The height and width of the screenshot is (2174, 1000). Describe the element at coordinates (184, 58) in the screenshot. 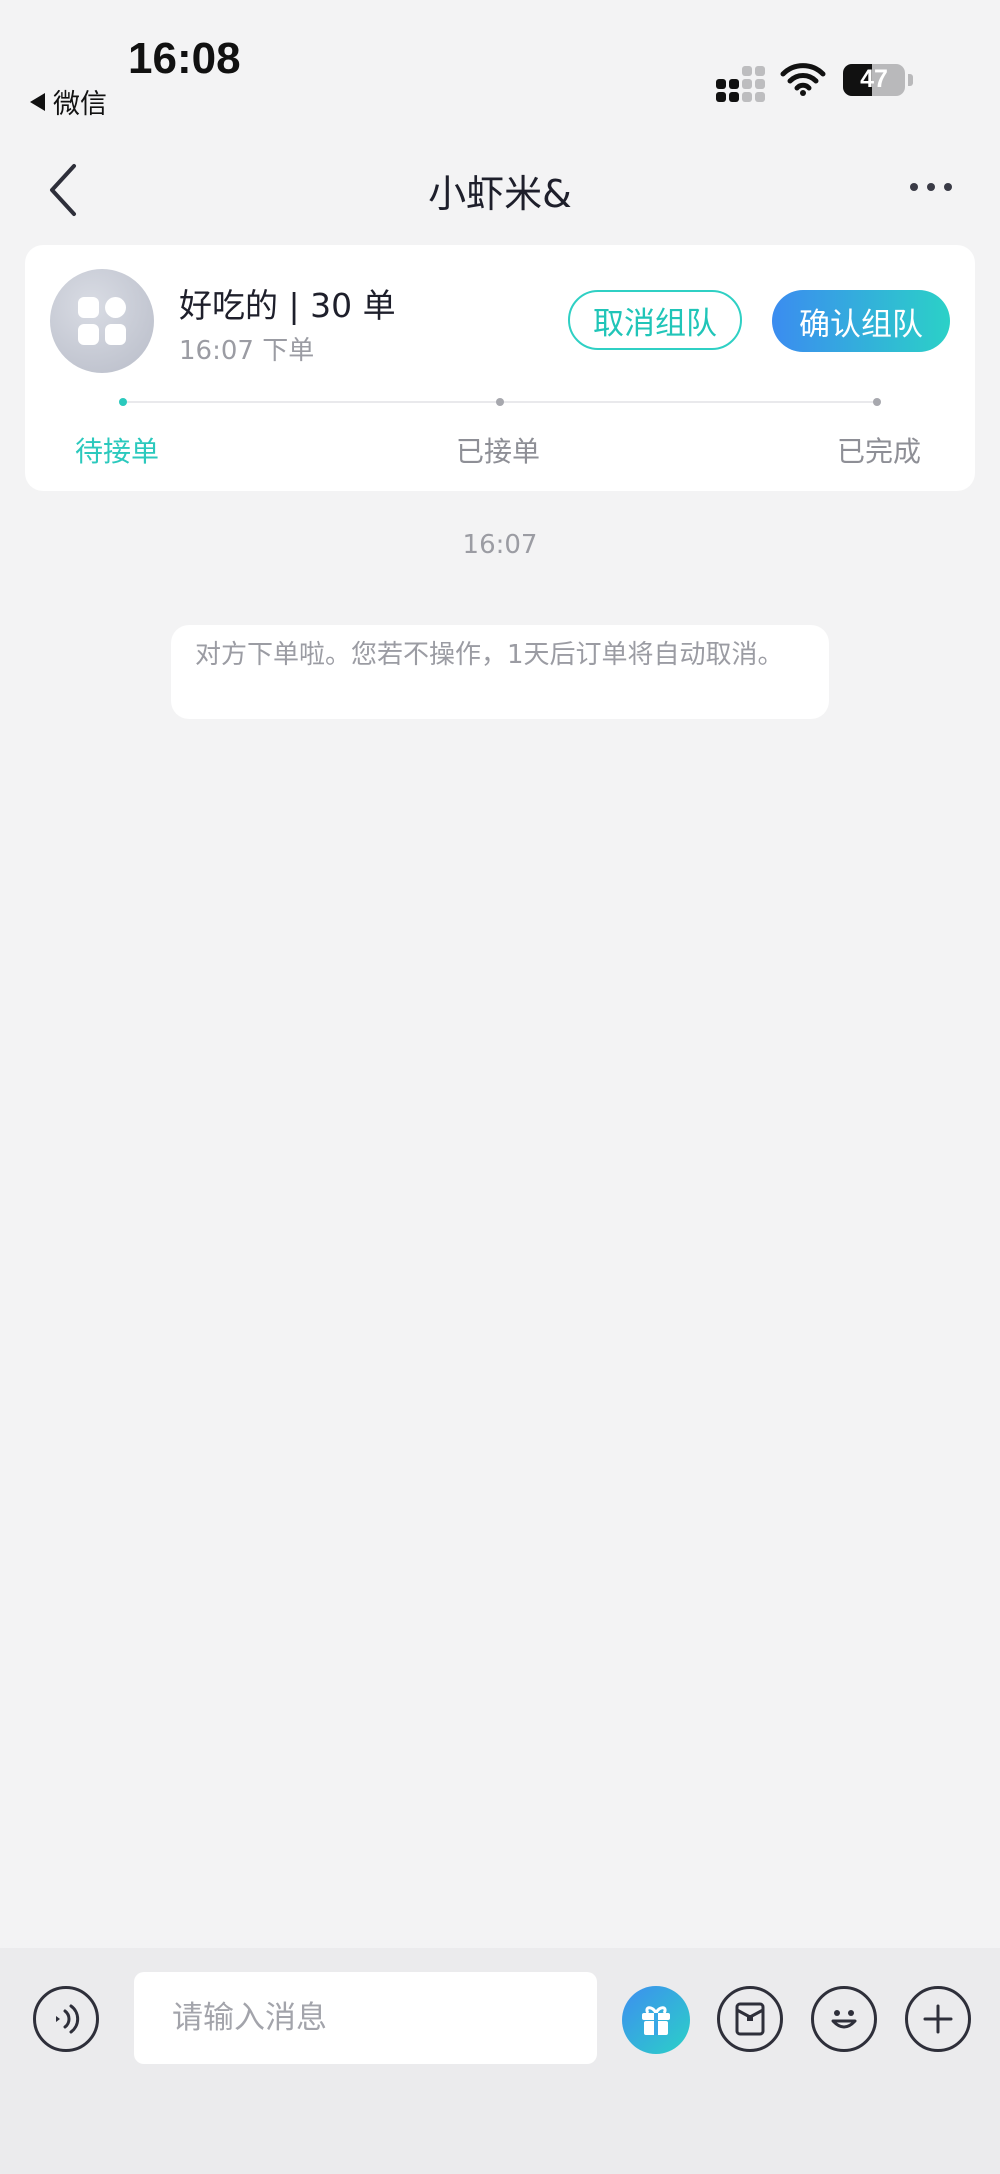

I see `status-time: 16:08` at that location.